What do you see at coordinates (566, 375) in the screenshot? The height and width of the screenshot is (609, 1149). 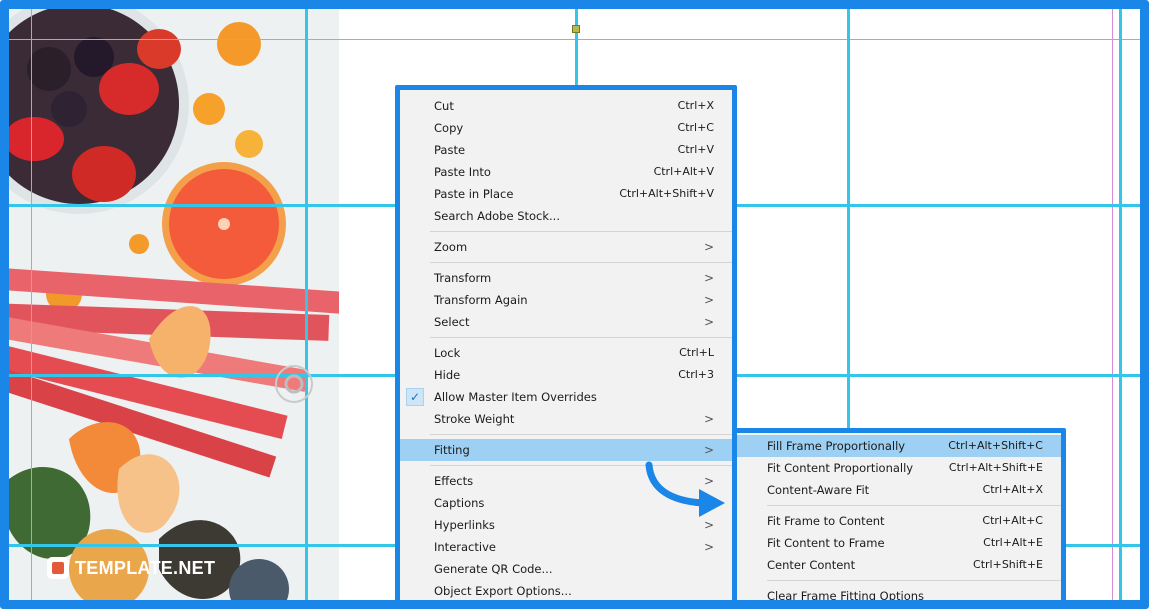 I see `menu-item-hide: Hide Ctrl+3` at bounding box center [566, 375].